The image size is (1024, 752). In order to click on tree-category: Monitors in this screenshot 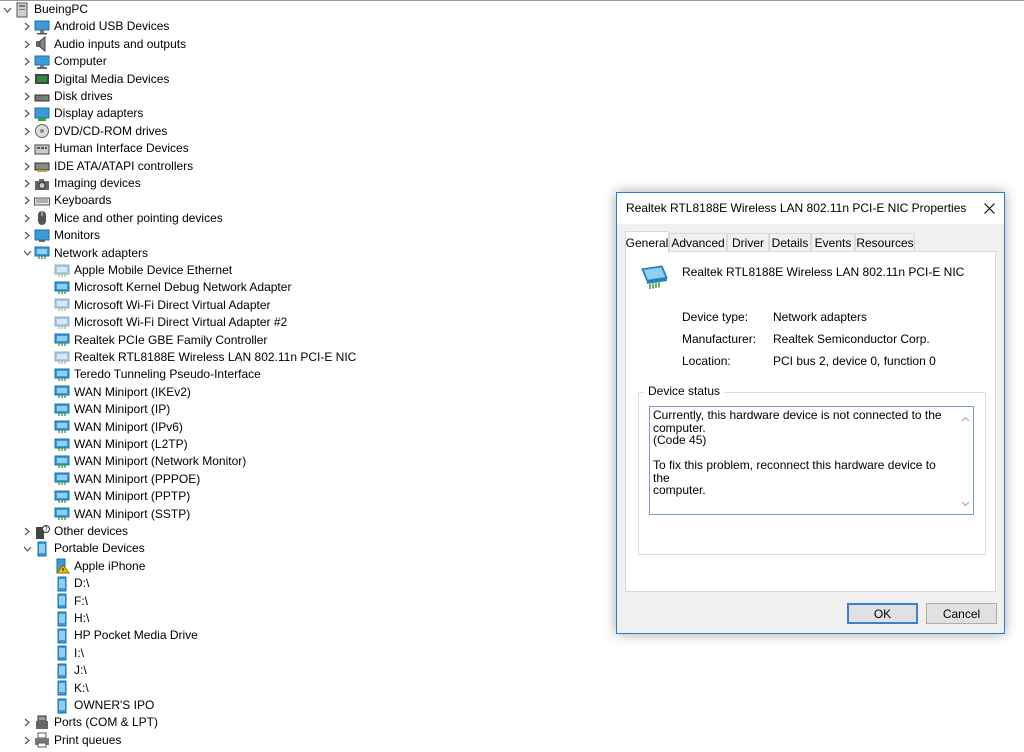, I will do `click(60, 235)`.